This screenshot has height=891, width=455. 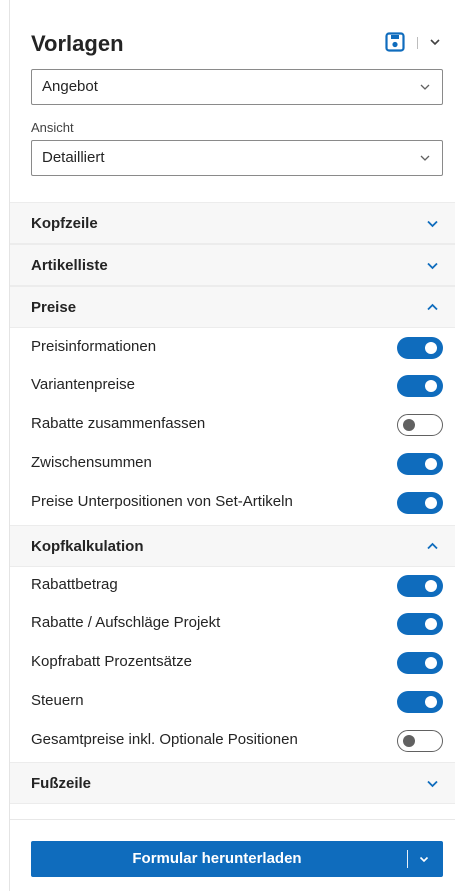 I want to click on toggle-gesamtpreise-optional, so click(x=420, y=741).